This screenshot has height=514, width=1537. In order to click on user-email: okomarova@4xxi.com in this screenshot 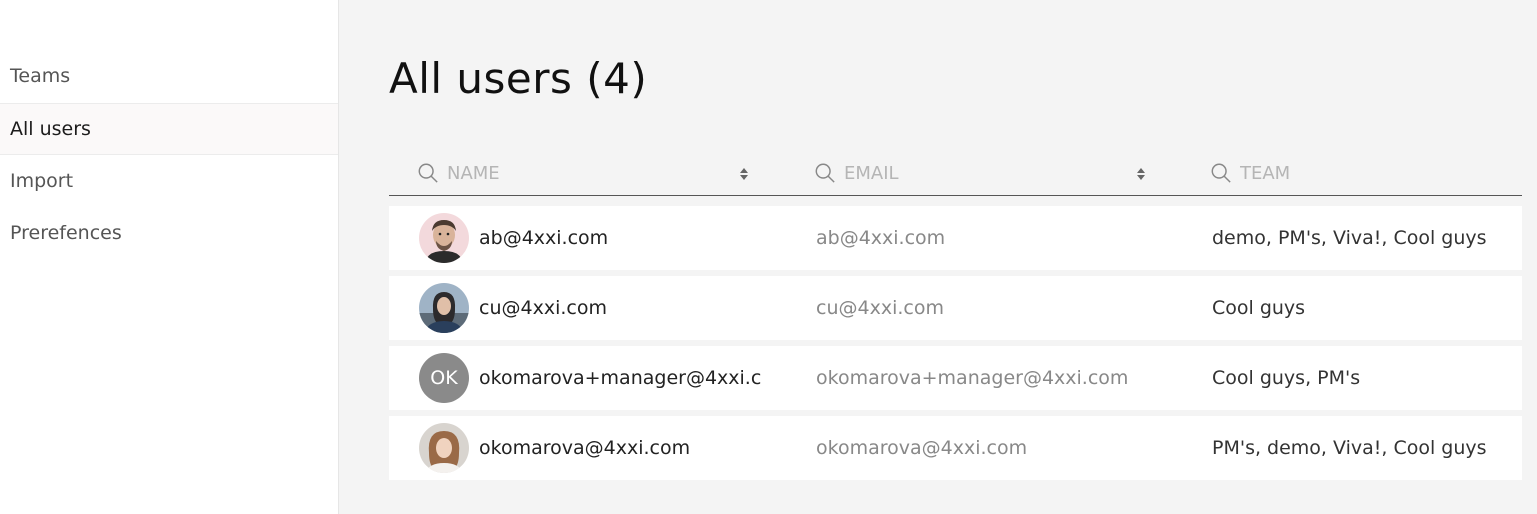, I will do `click(922, 448)`.